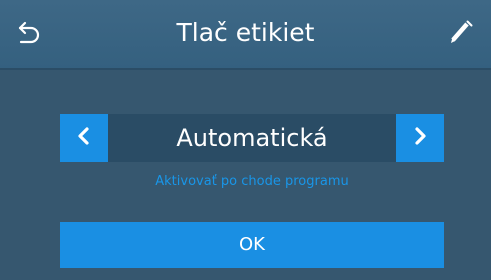 This screenshot has width=491, height=280. I want to click on chevron-left-icon, so click(84, 138).